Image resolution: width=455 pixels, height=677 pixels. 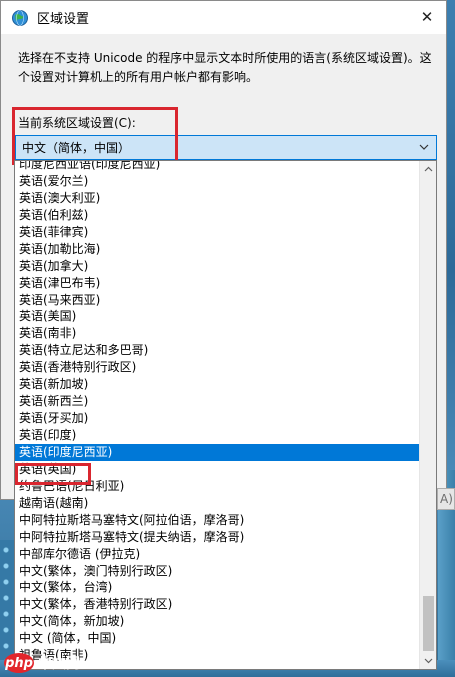 I want to click on list-item: 英语(加勒比海), so click(x=217, y=249).